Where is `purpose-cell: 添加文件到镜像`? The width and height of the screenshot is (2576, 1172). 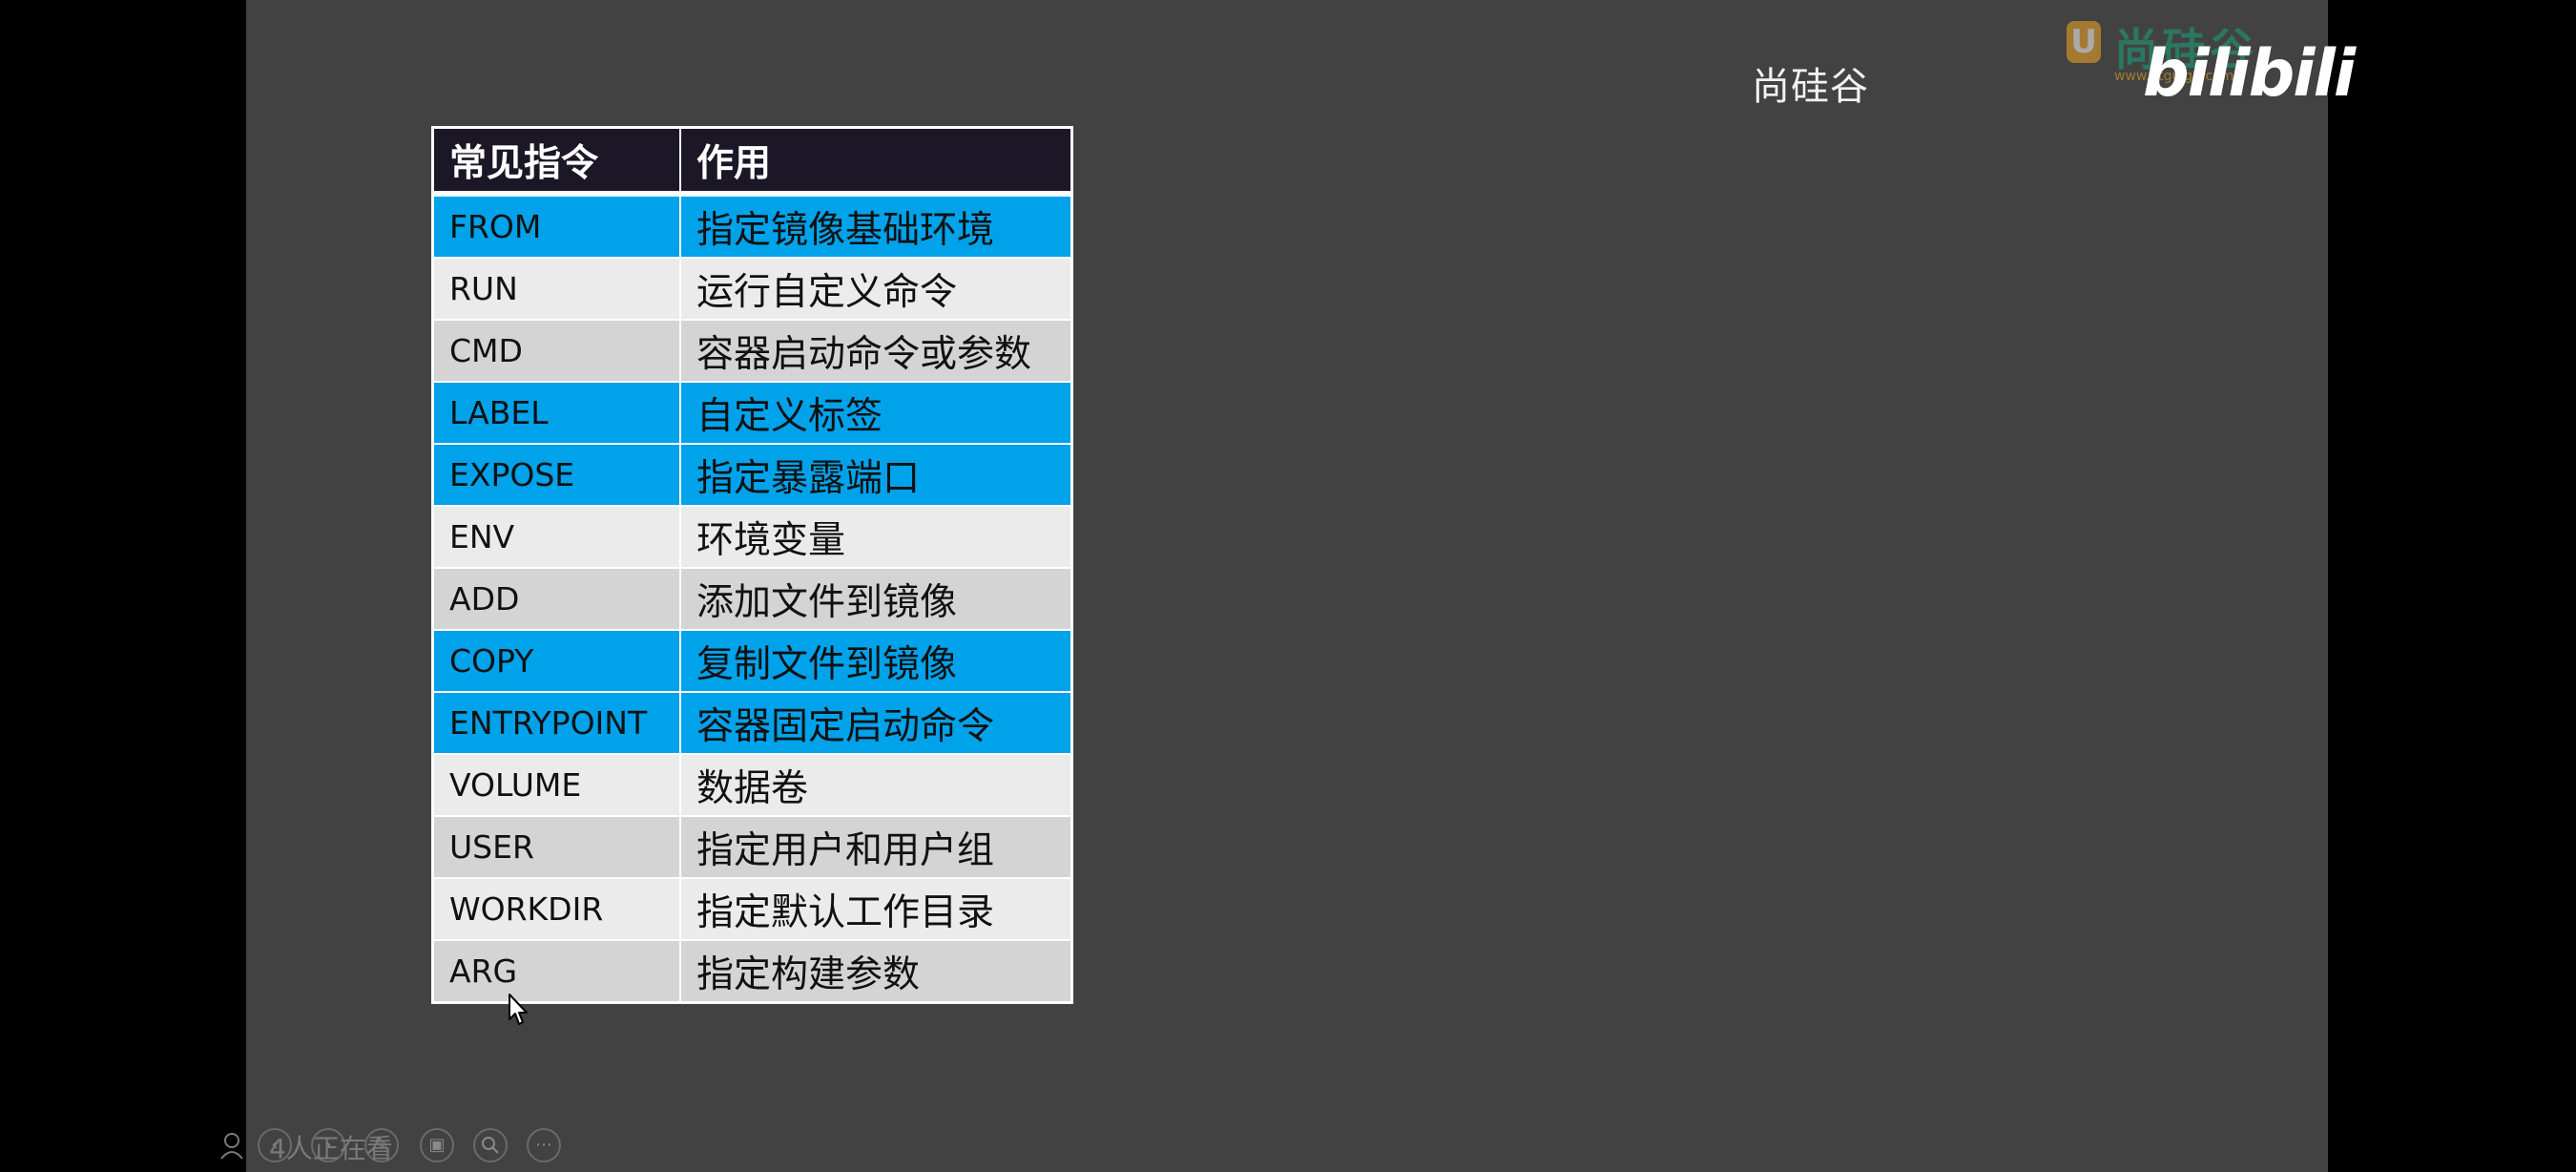 purpose-cell: 添加文件到镜像 is located at coordinates (876, 599).